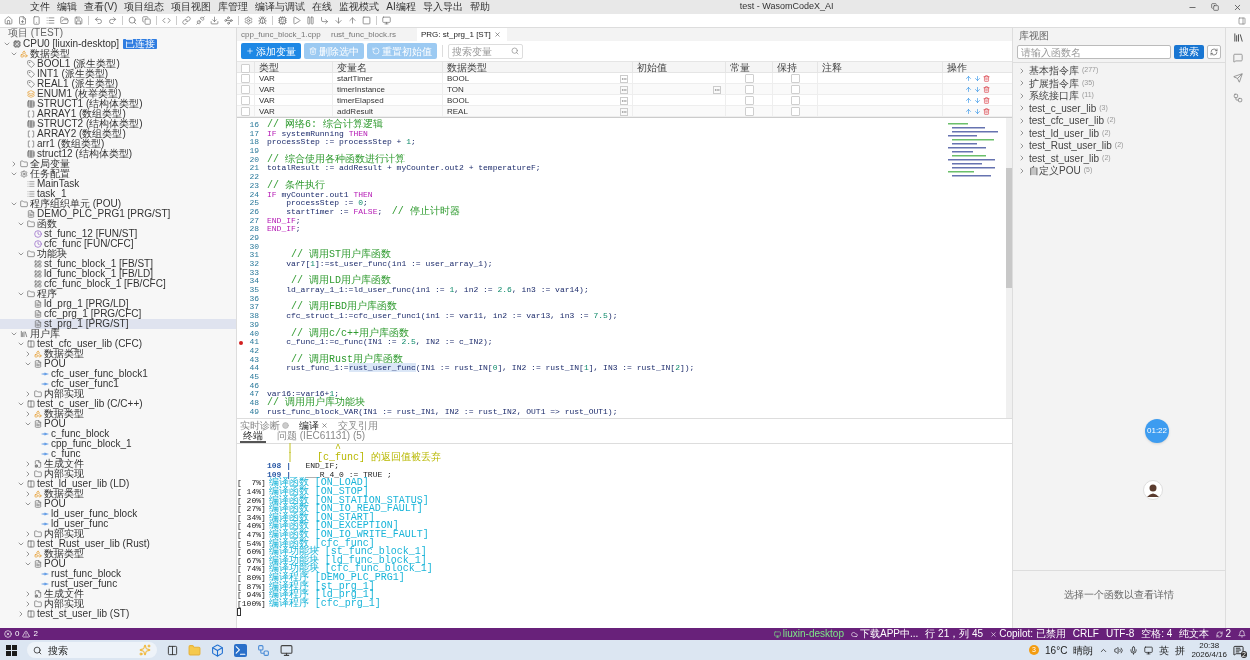 The width and height of the screenshot is (1250, 660). I want to click on search-button: 搜索, so click(1189, 52).